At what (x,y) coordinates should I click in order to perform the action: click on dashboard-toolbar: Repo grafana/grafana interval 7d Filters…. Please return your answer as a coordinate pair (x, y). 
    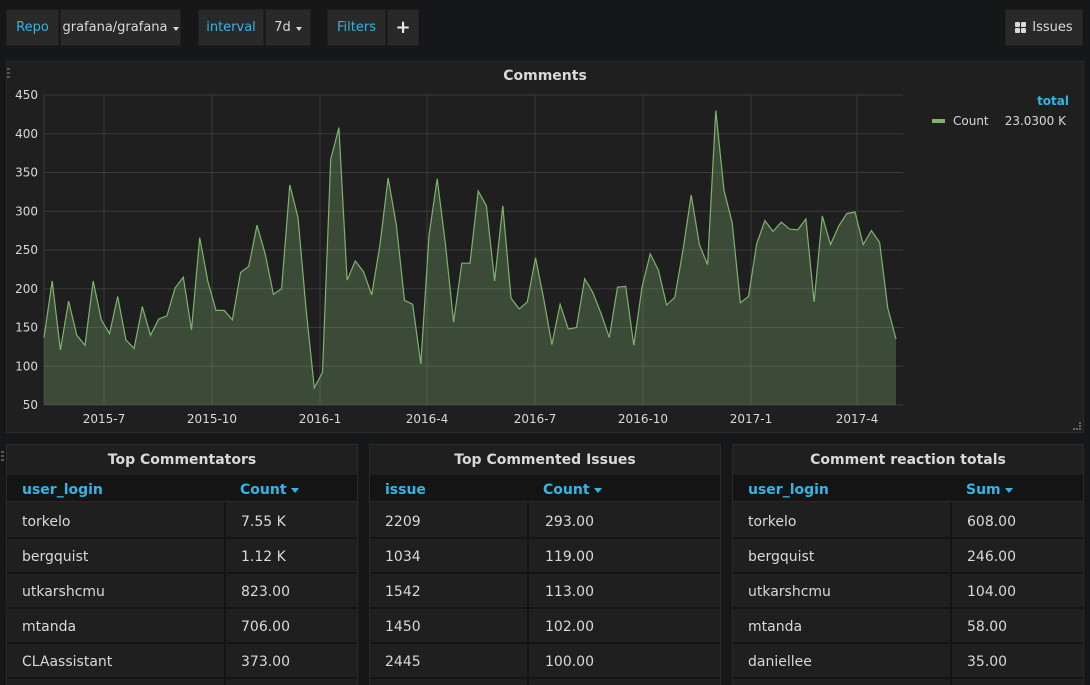
    Looking at the image, I should click on (545, 28).